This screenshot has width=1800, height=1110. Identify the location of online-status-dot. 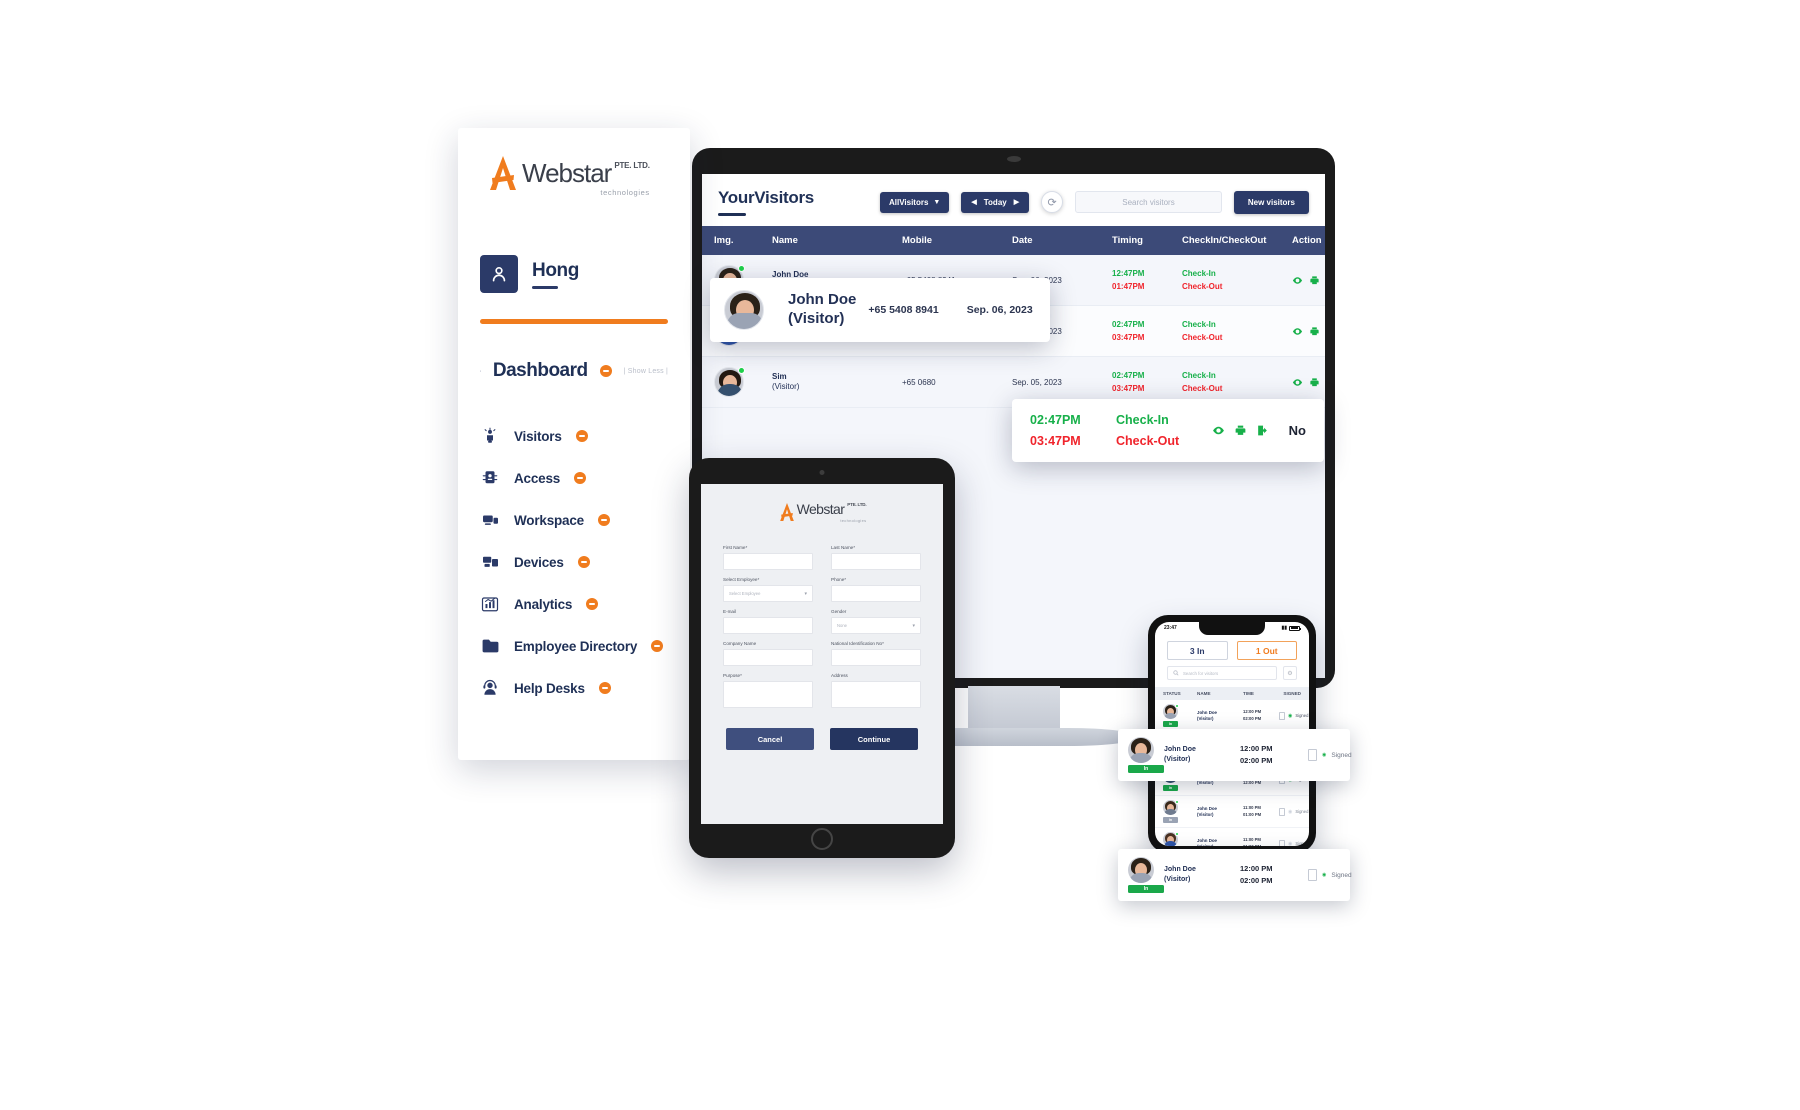
(1177, 706).